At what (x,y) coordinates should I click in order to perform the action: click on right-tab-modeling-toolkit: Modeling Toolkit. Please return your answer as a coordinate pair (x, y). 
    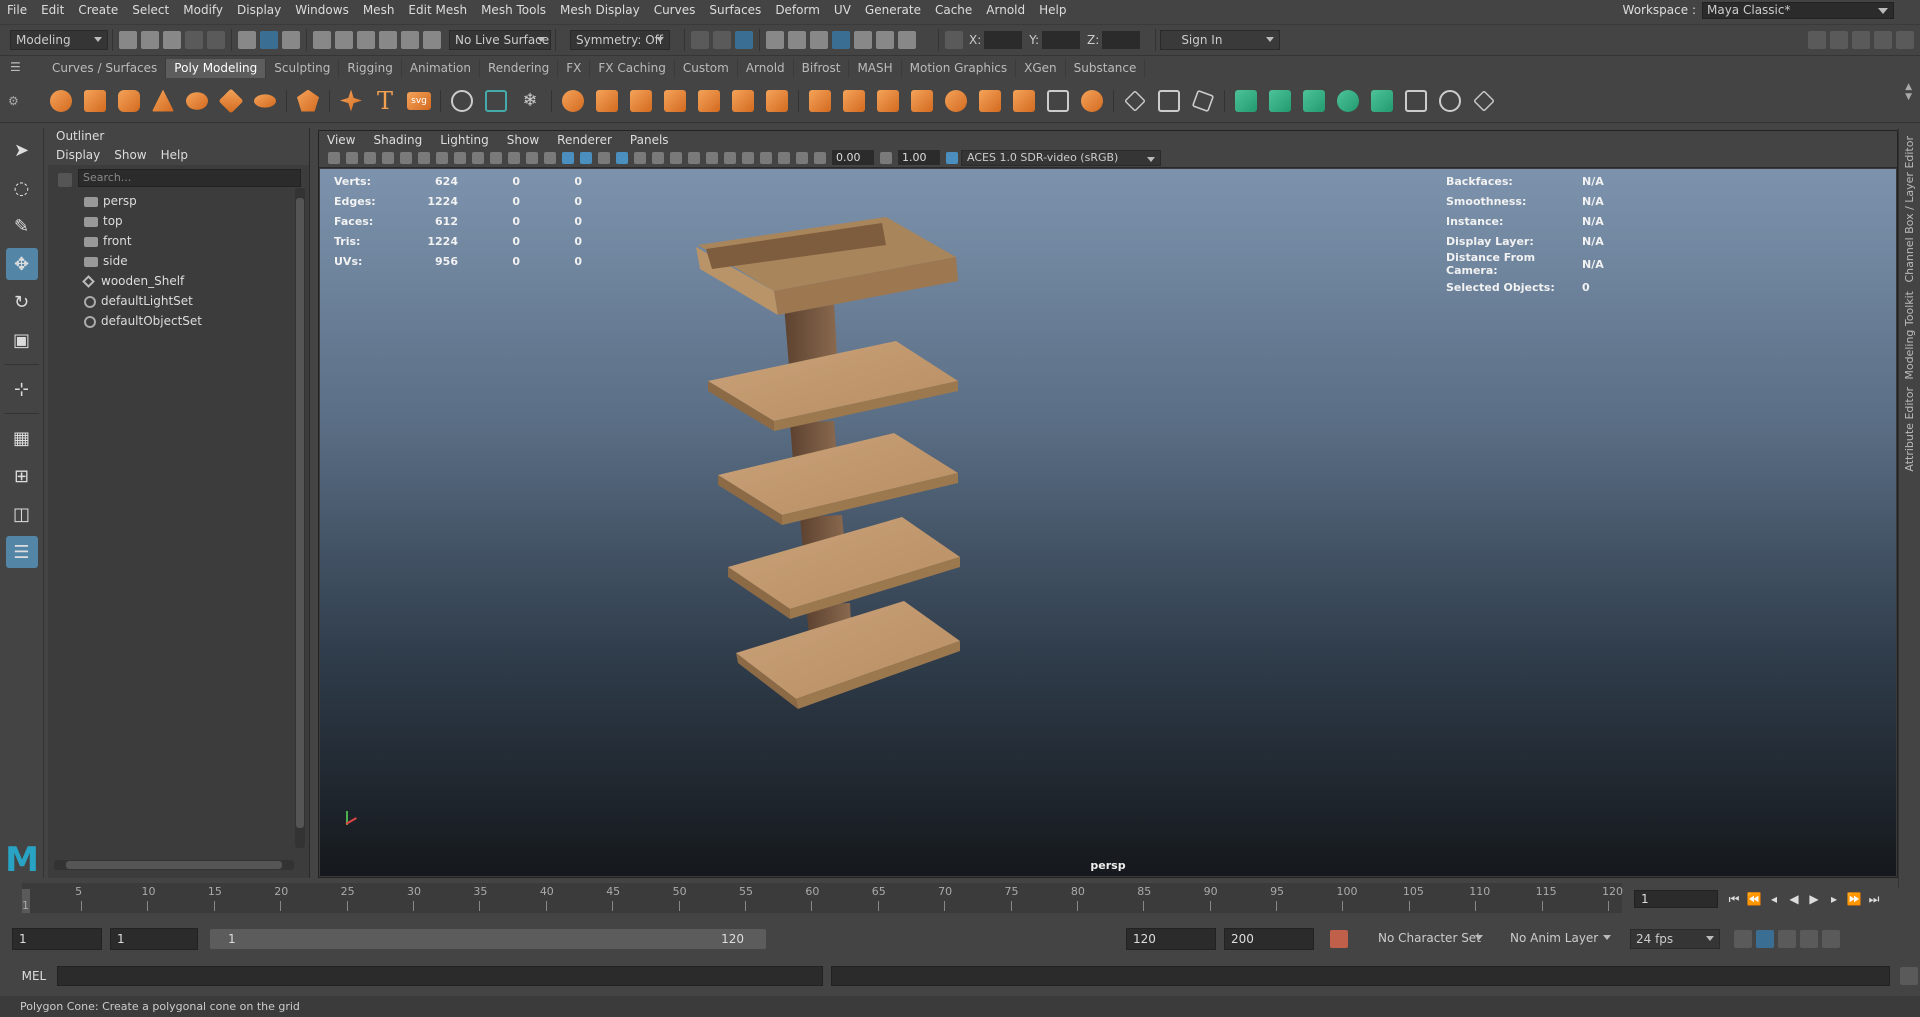
    Looking at the image, I should click on (1909, 335).